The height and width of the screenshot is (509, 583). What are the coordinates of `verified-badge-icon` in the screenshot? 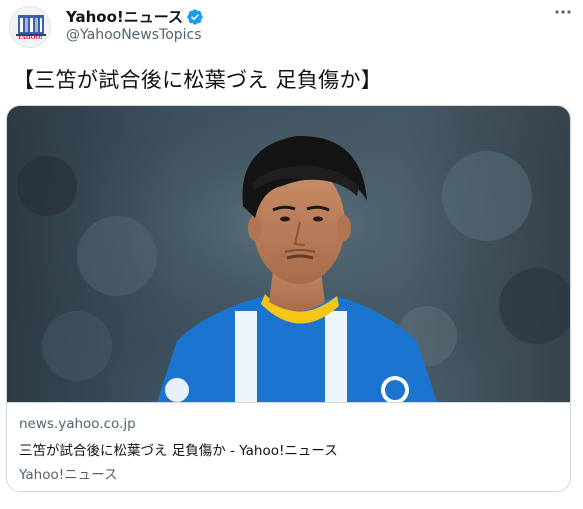 It's located at (195, 17).